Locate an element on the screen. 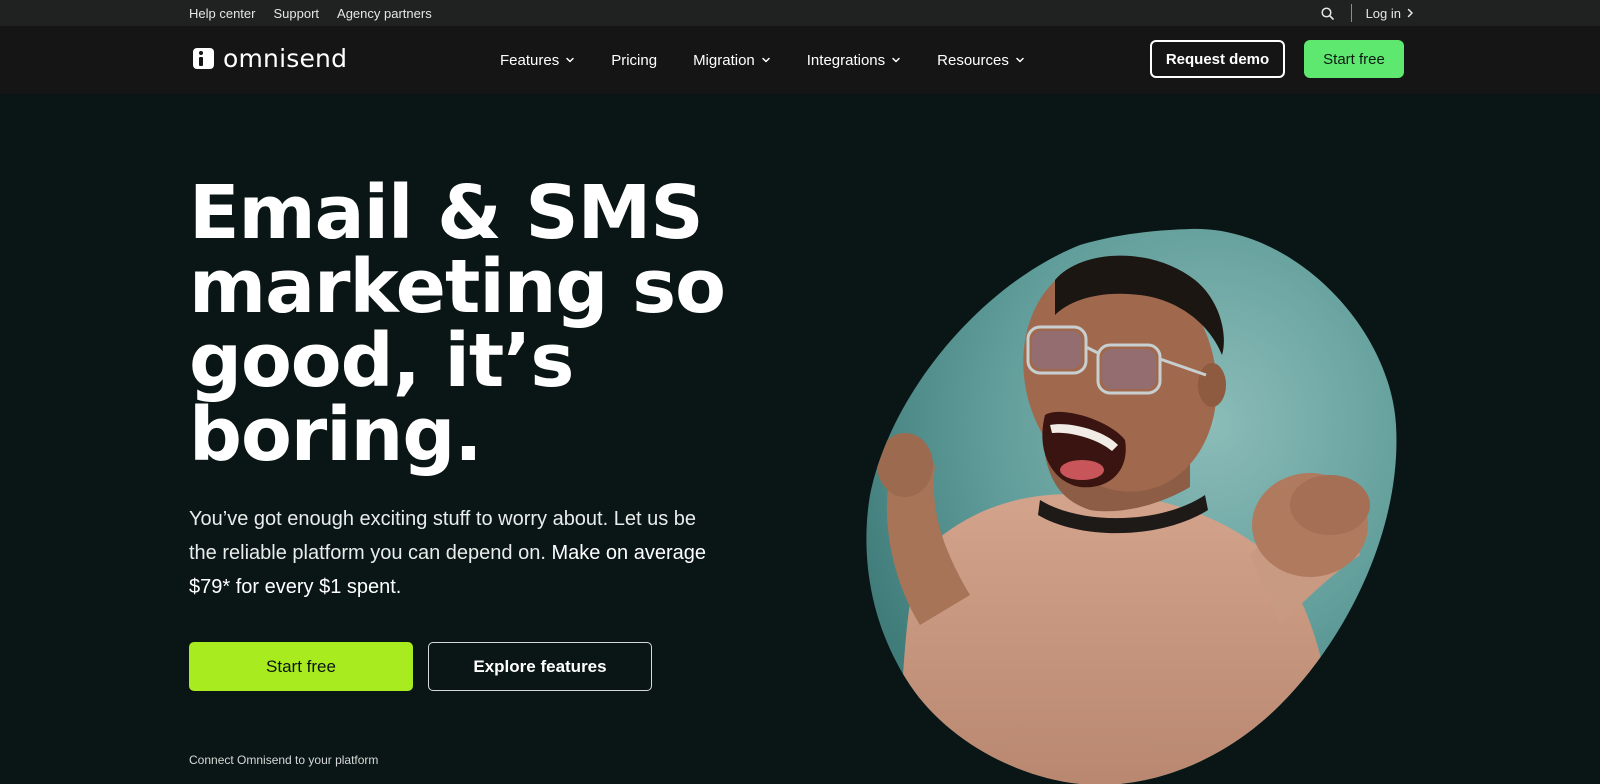  hero-start-free-button: Start free is located at coordinates (301, 666).